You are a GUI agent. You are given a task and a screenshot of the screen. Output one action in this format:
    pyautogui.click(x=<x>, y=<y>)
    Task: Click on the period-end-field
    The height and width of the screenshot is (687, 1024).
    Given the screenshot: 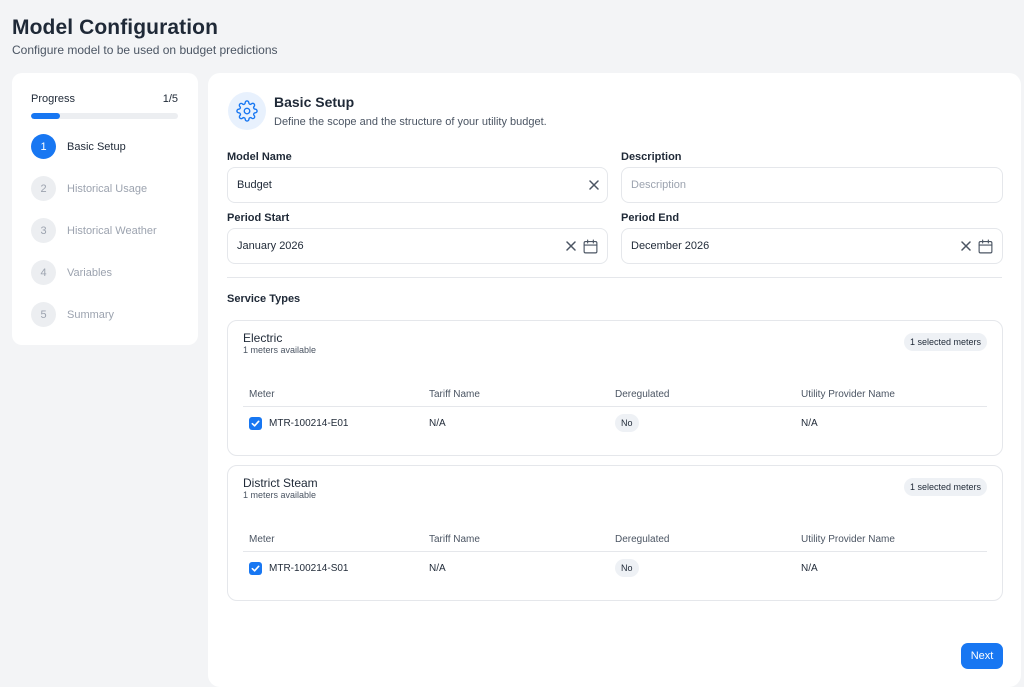 What is the action you would take?
    pyautogui.click(x=812, y=246)
    